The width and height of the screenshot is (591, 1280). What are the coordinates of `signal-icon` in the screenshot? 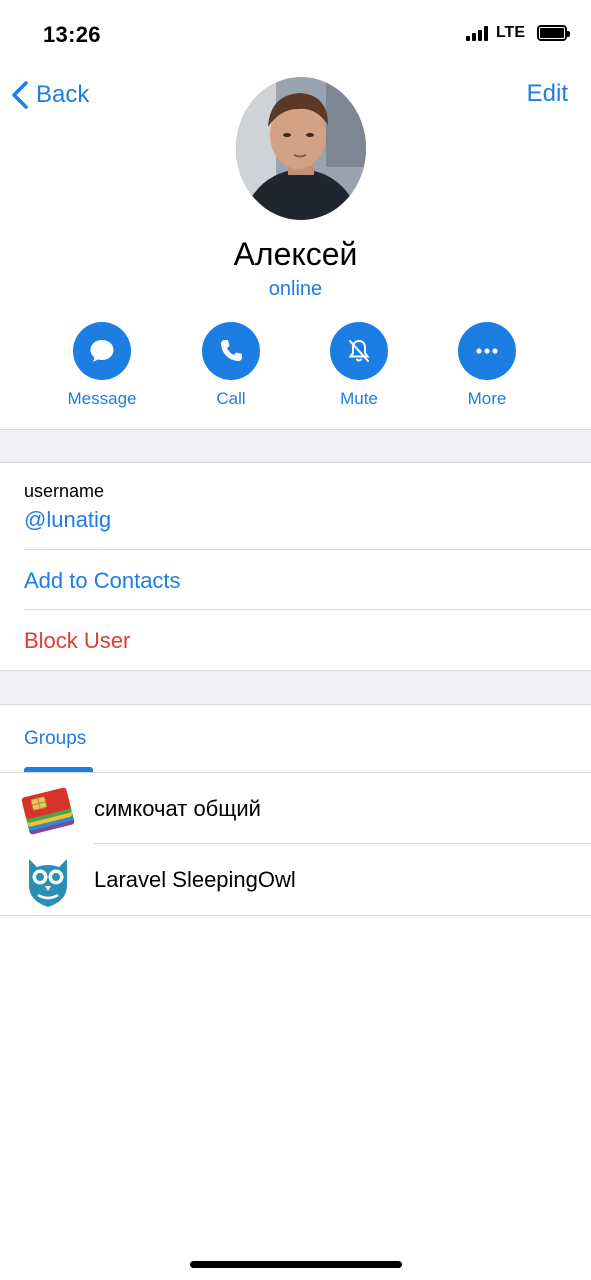 It's located at (476, 33).